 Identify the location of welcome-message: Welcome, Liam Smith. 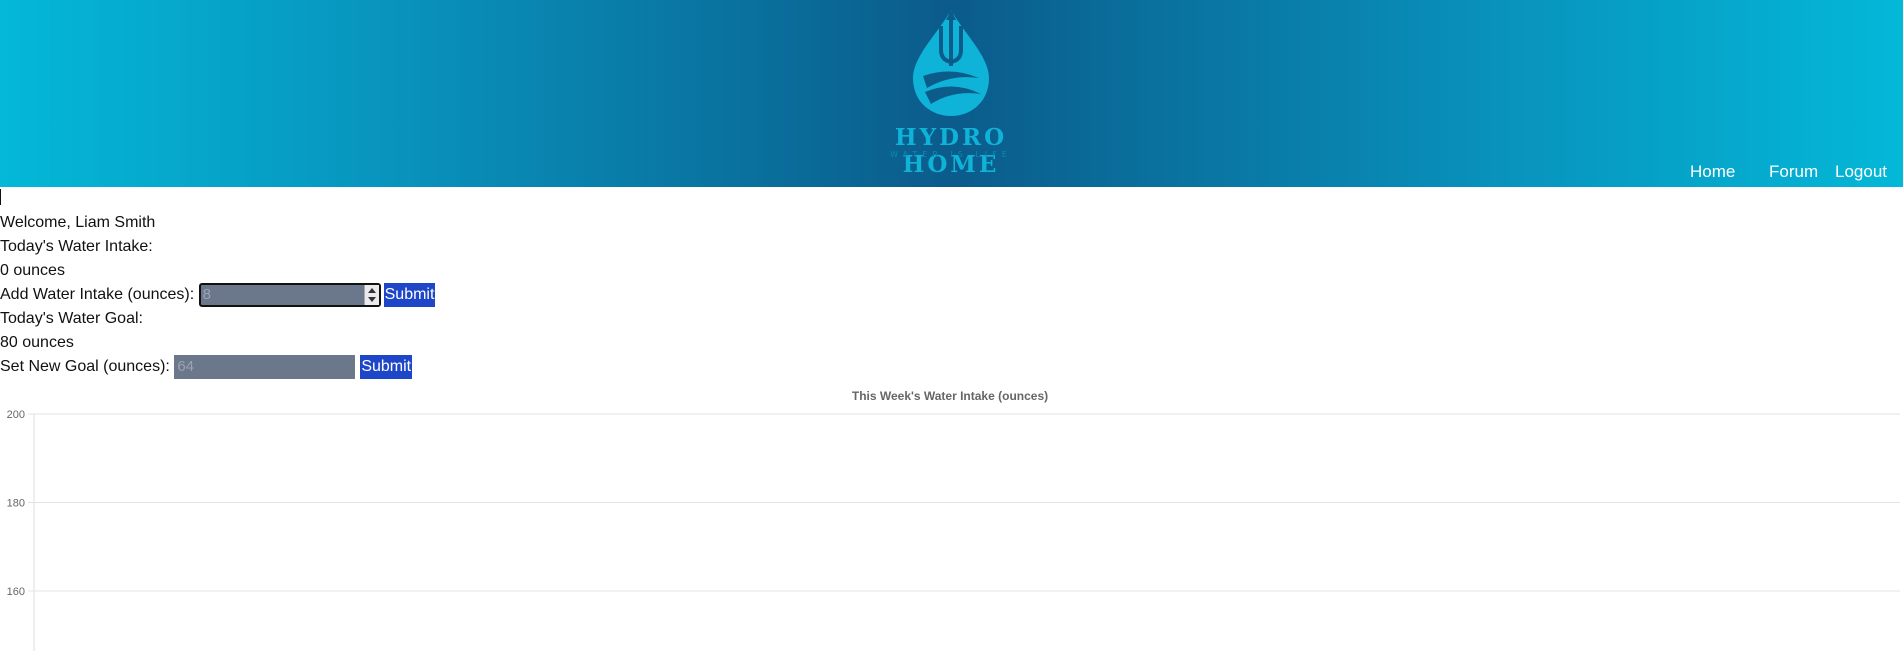
(78, 222).